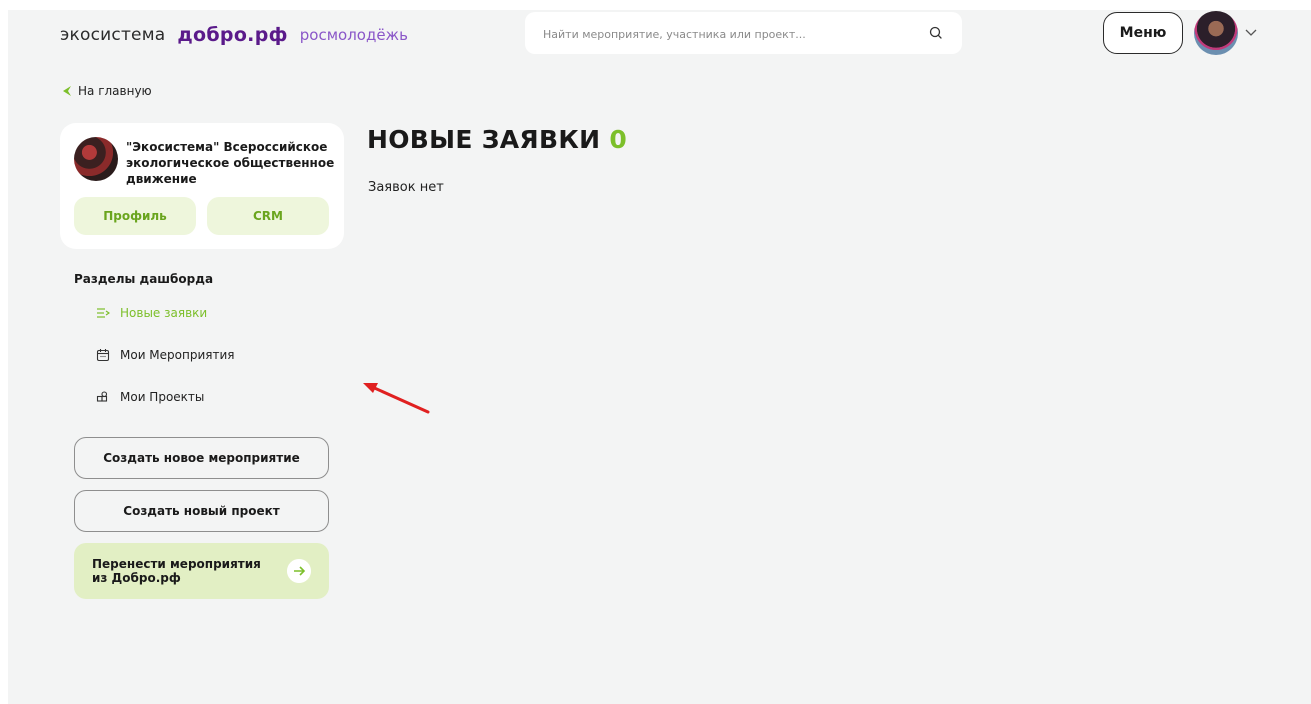  What do you see at coordinates (164, 313) in the screenshot?
I see `nav-item-label: Новые заявки` at bounding box center [164, 313].